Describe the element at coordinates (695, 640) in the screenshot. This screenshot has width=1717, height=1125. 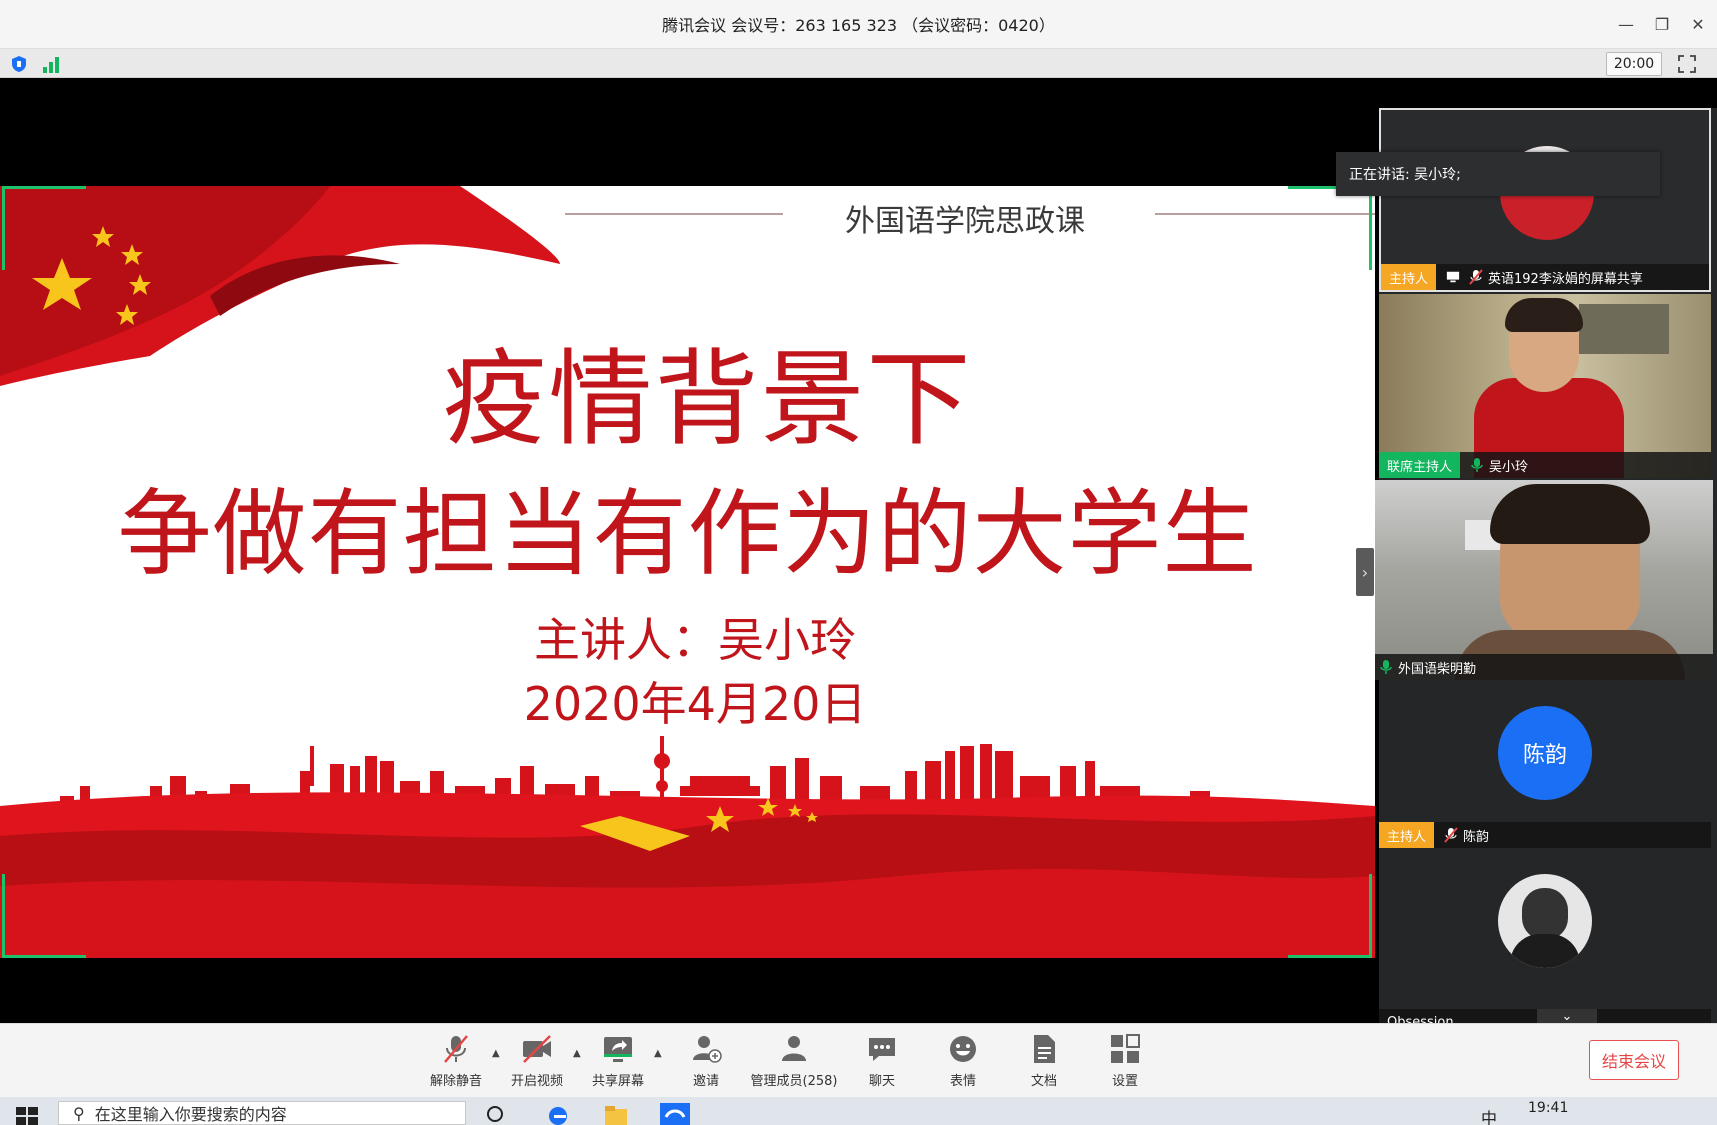
I see `slide-speaker: 主讲人：吴小玲` at that location.